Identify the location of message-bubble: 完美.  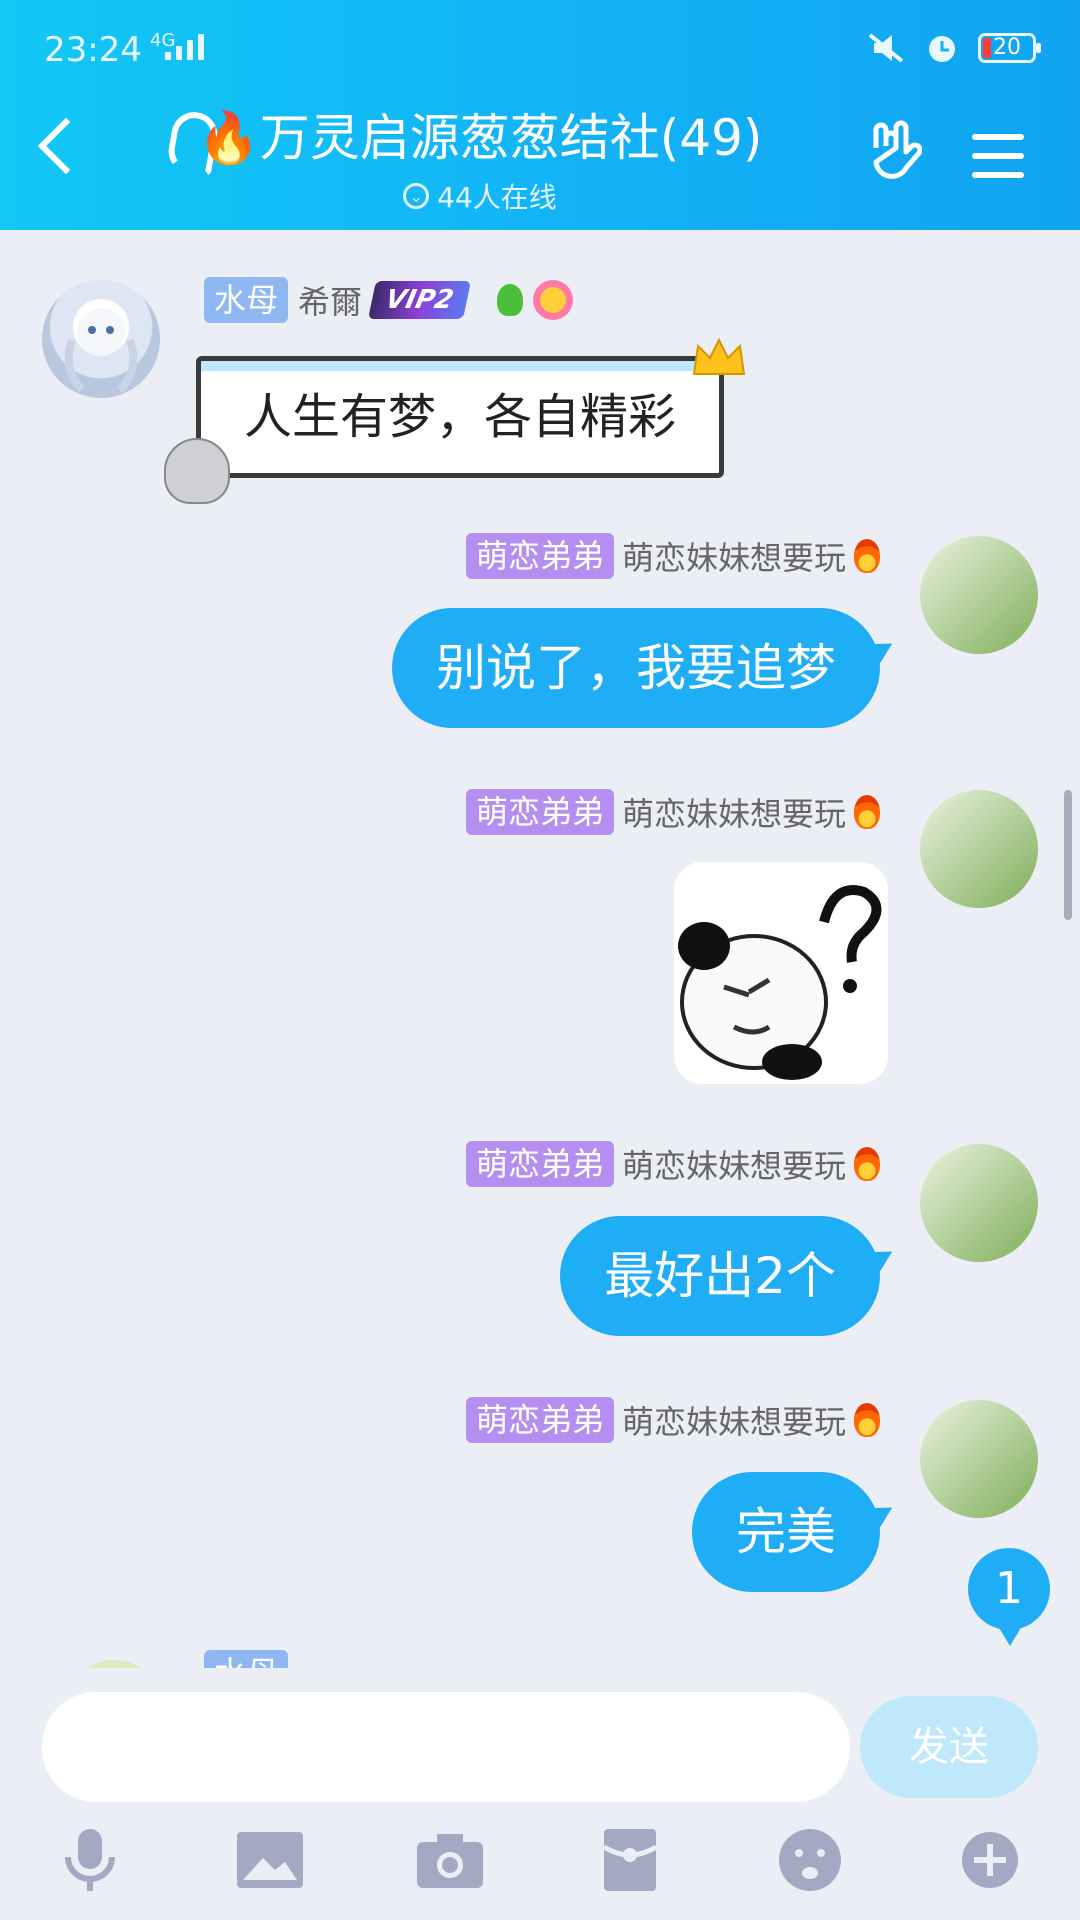
(786, 1532).